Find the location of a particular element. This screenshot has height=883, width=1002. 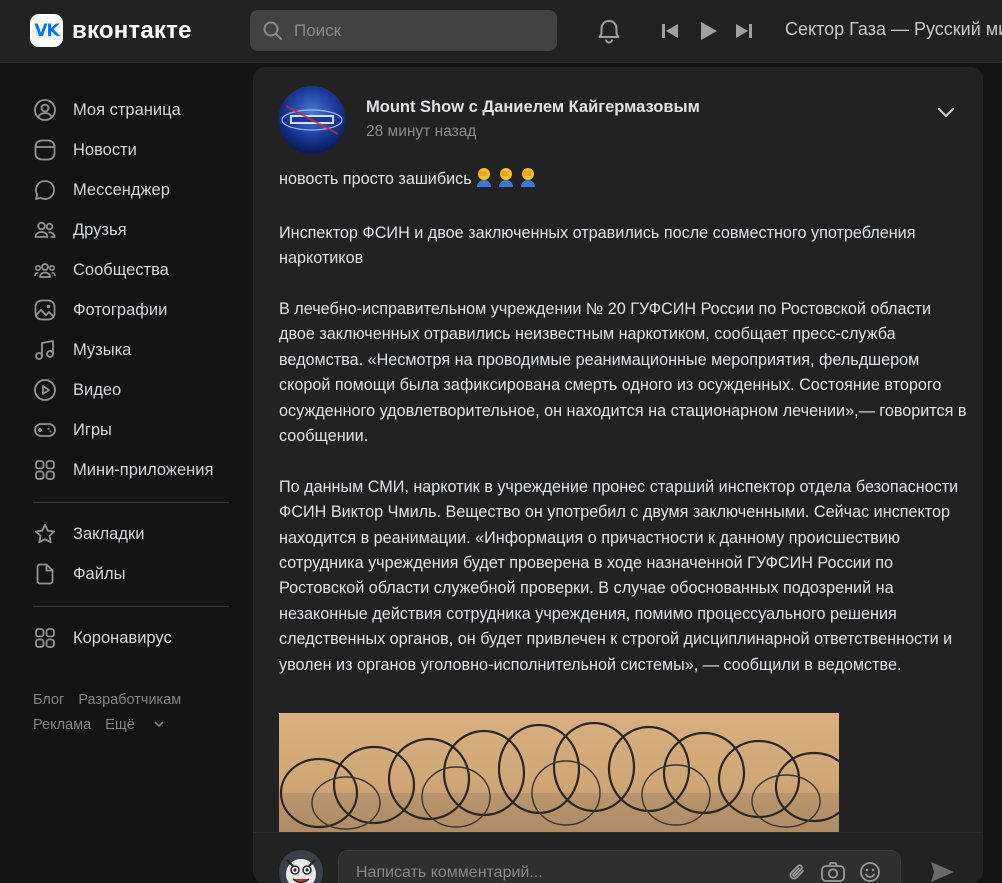

sidebar-item-news: Новости is located at coordinates (133, 150).